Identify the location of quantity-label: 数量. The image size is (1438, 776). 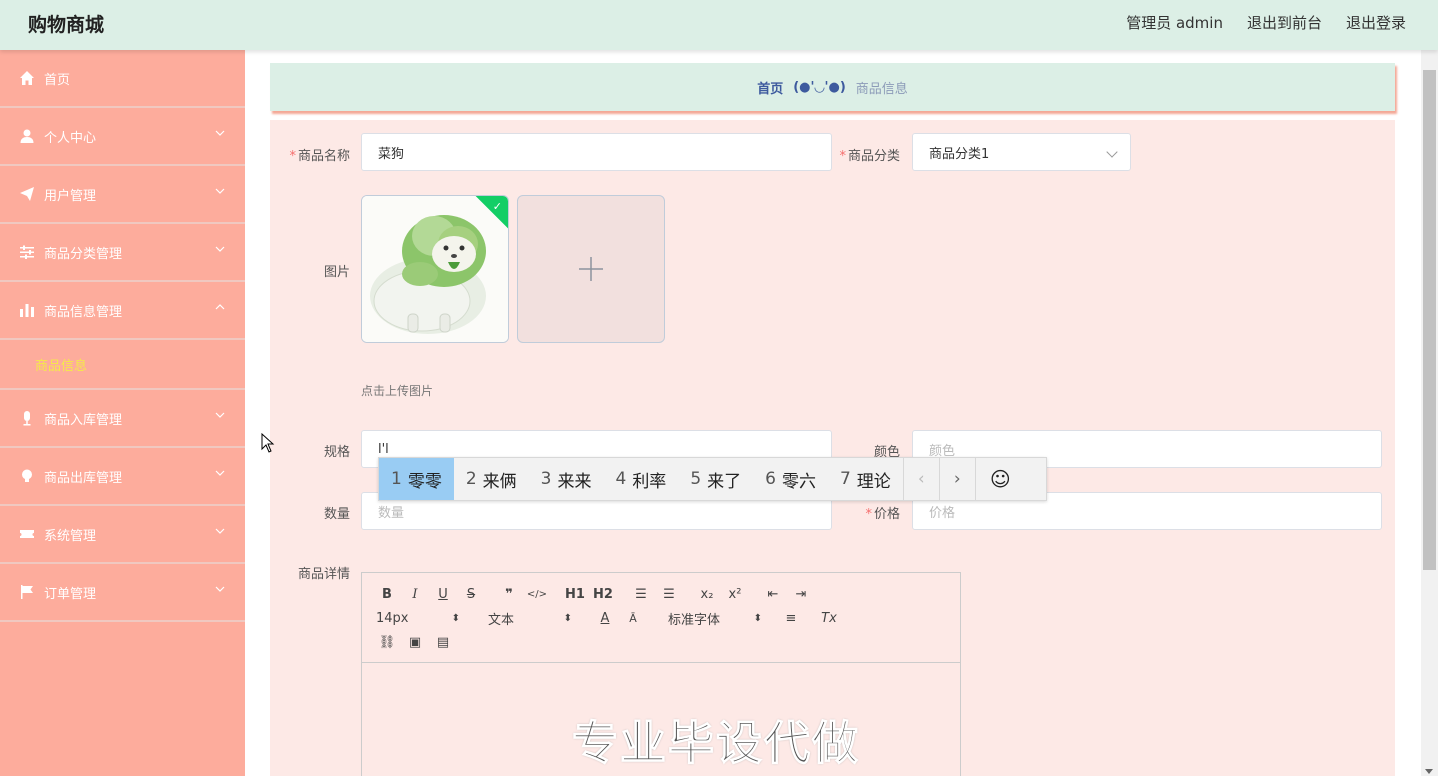
(336, 514).